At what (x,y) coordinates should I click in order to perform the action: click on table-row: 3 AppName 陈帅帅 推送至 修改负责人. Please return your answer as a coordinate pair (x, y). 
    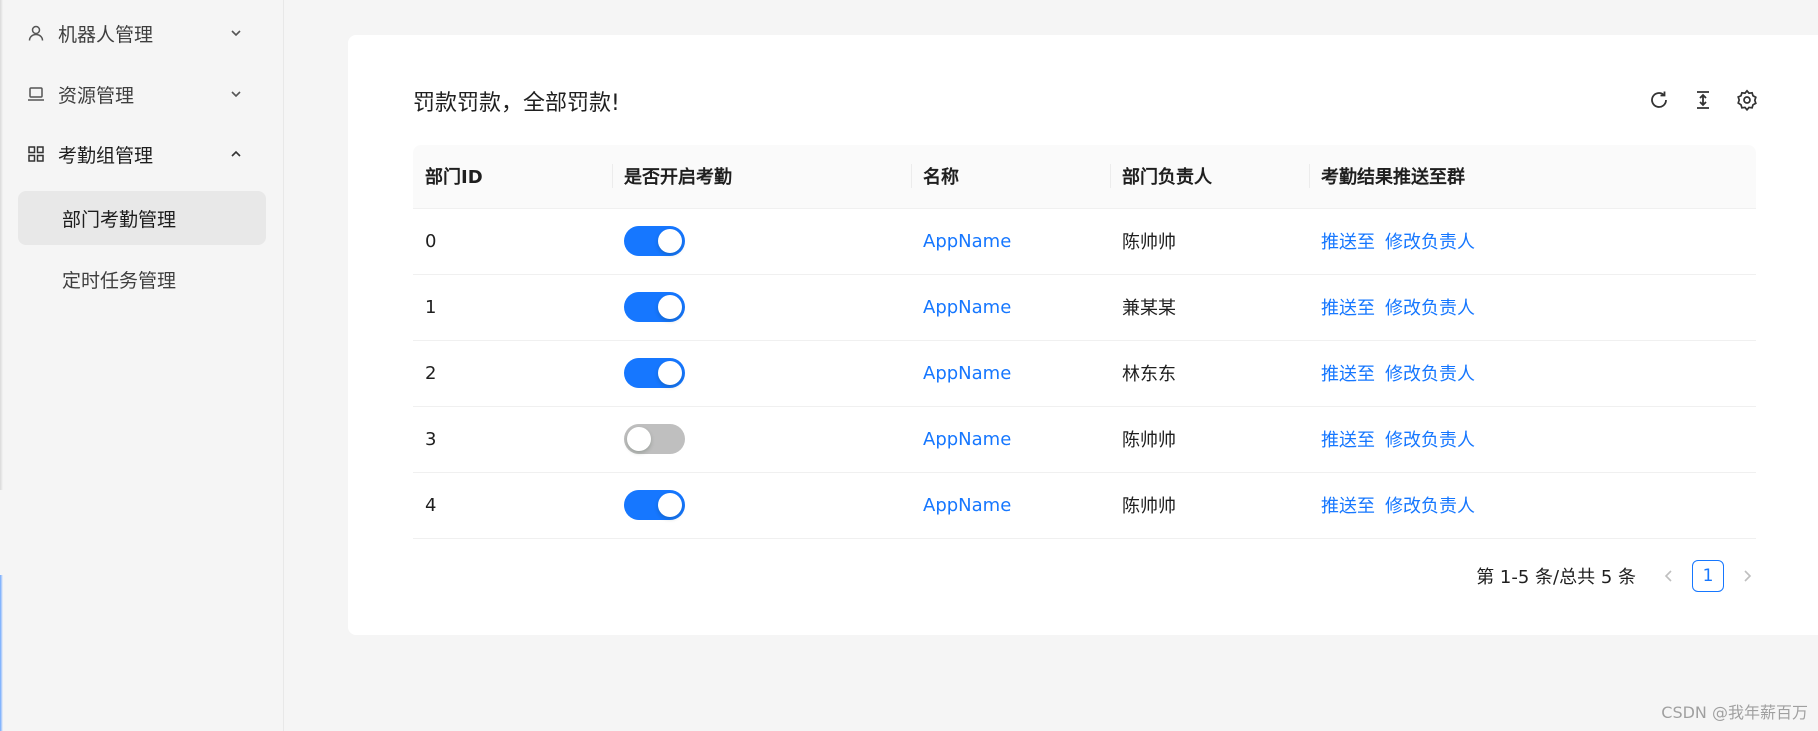
    Looking at the image, I should click on (1084, 439).